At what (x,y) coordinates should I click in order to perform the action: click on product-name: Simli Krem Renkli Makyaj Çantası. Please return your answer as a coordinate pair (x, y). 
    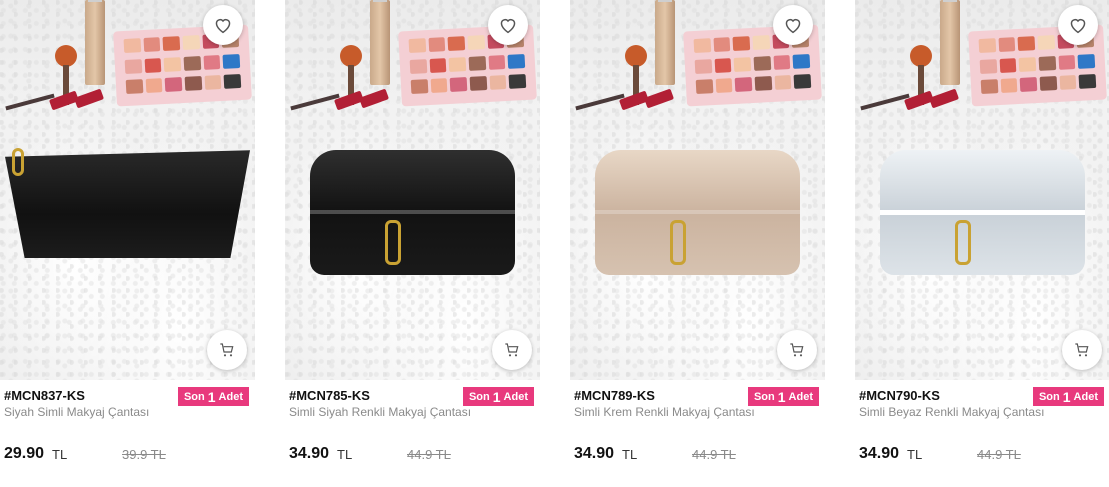
    Looking at the image, I should click on (664, 412).